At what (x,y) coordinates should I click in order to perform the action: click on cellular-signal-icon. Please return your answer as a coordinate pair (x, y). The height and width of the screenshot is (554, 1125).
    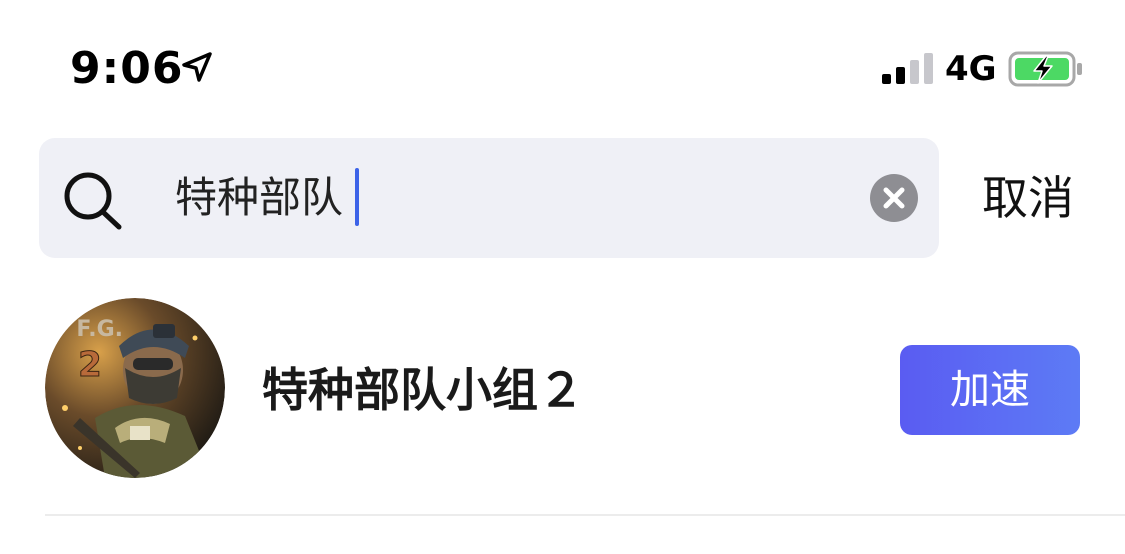
    Looking at the image, I should click on (907, 68).